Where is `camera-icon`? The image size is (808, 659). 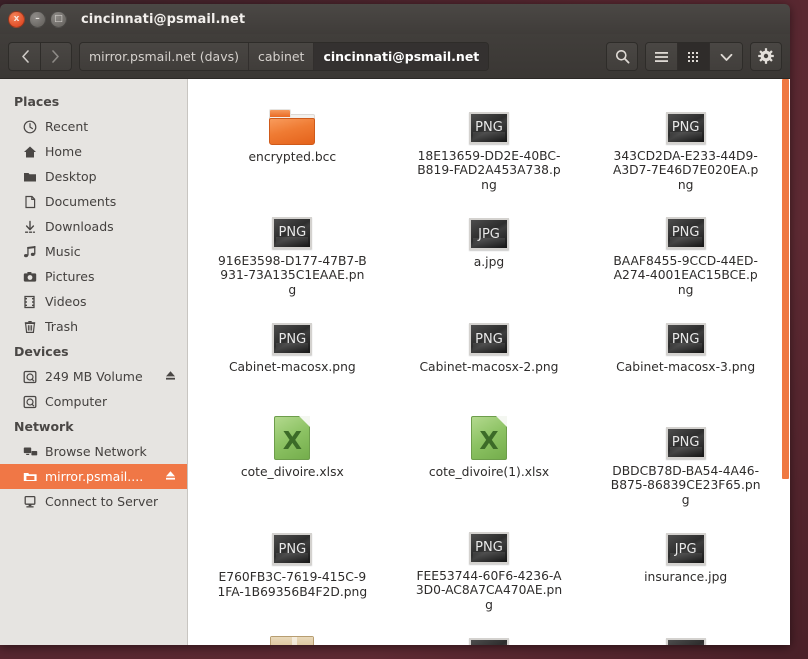 camera-icon is located at coordinates (30, 277).